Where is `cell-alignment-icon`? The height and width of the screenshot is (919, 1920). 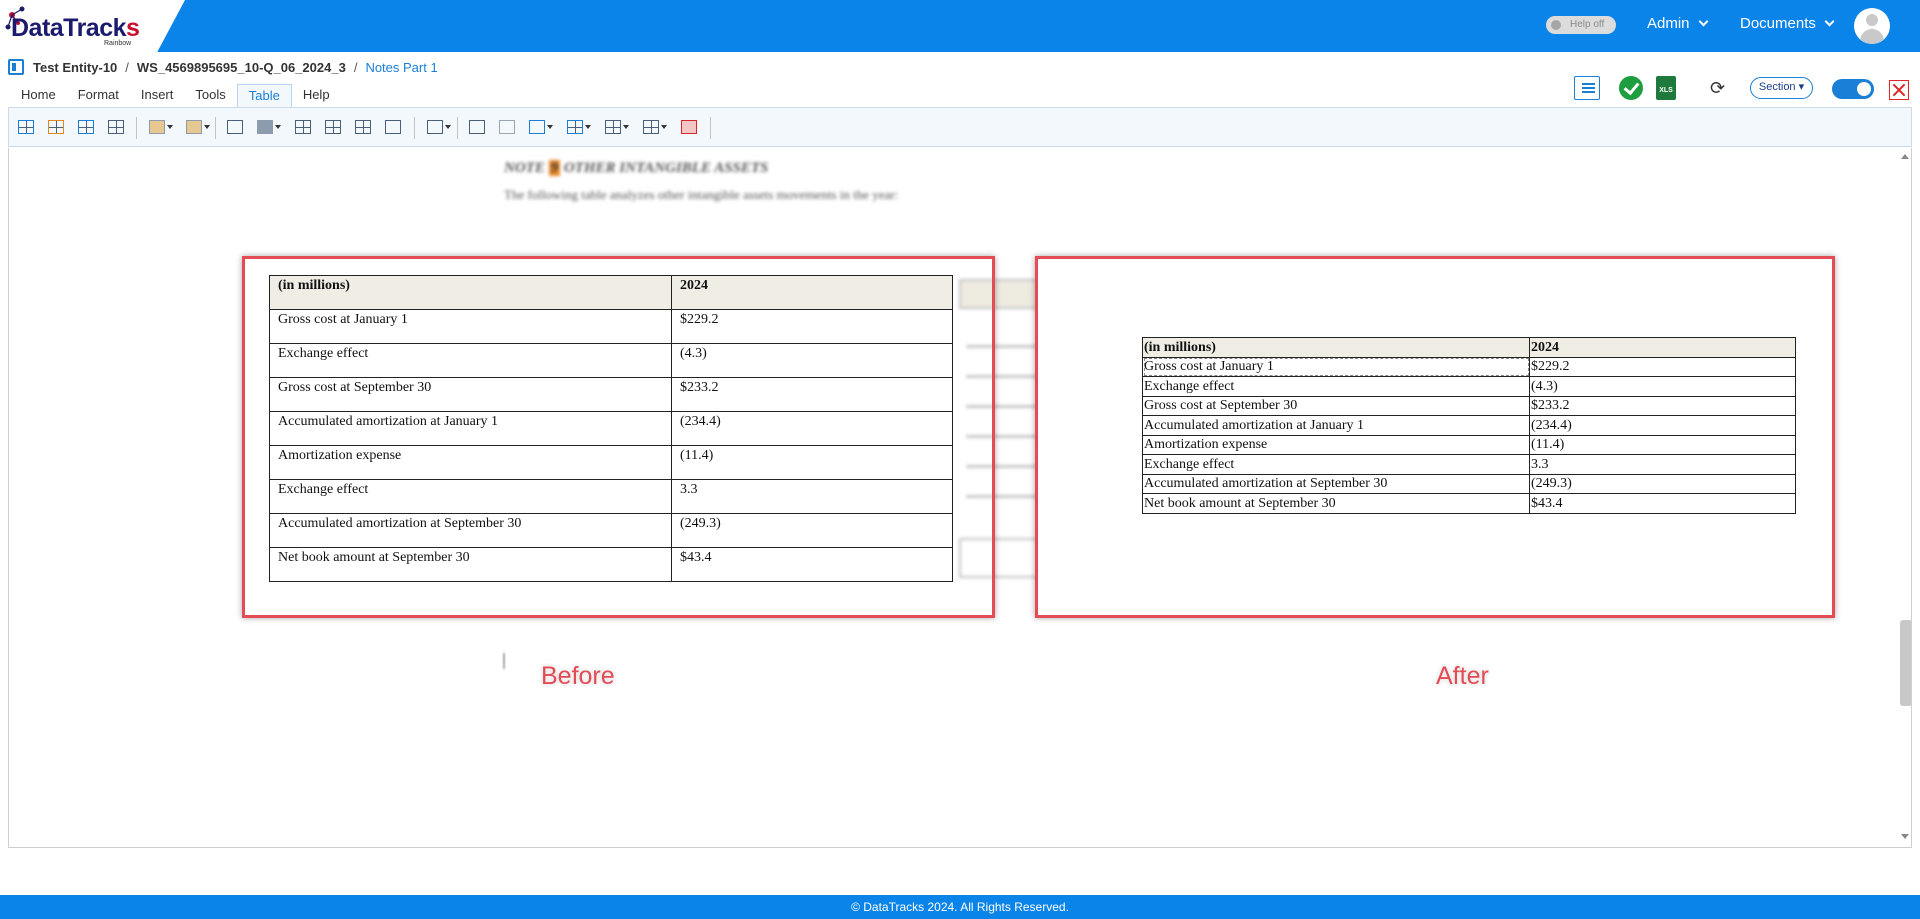
cell-alignment-icon is located at coordinates (540, 127).